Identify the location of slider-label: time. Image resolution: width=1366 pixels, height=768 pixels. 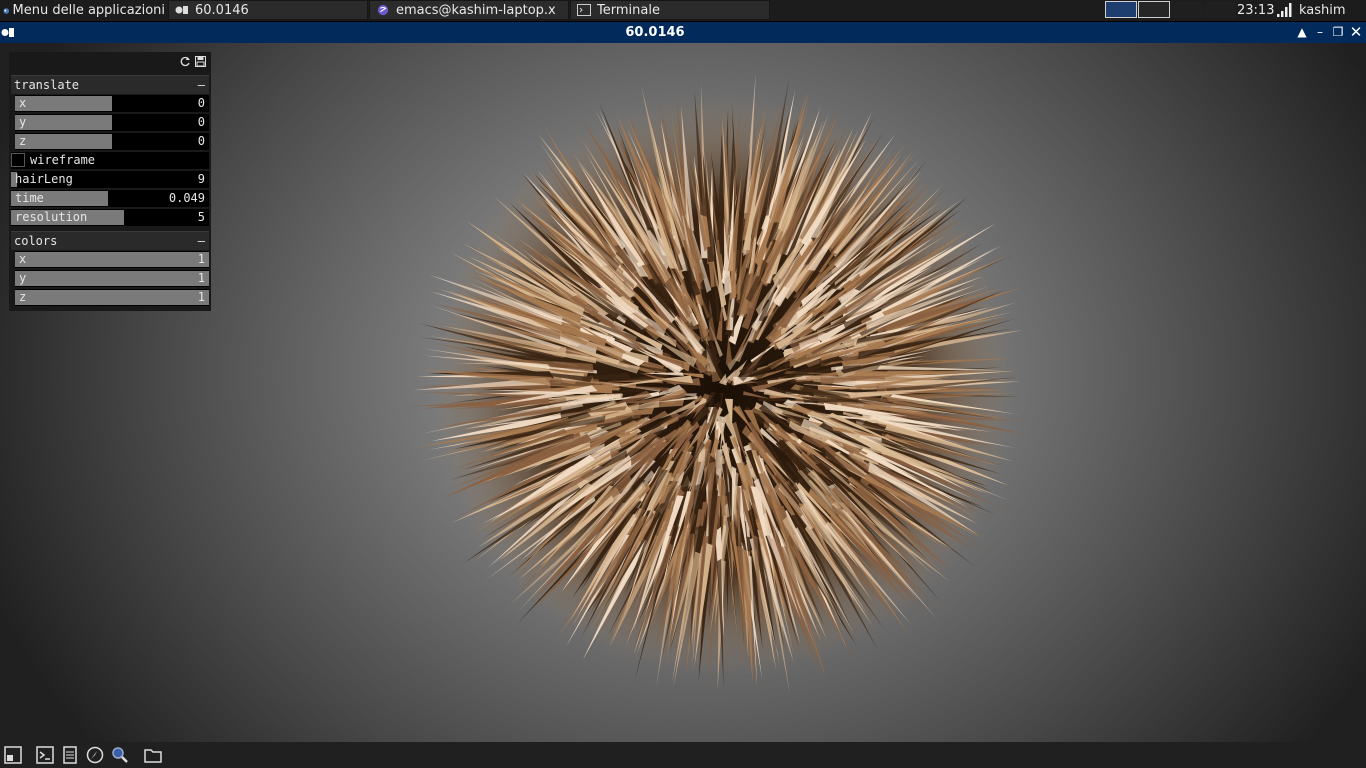
(29, 198).